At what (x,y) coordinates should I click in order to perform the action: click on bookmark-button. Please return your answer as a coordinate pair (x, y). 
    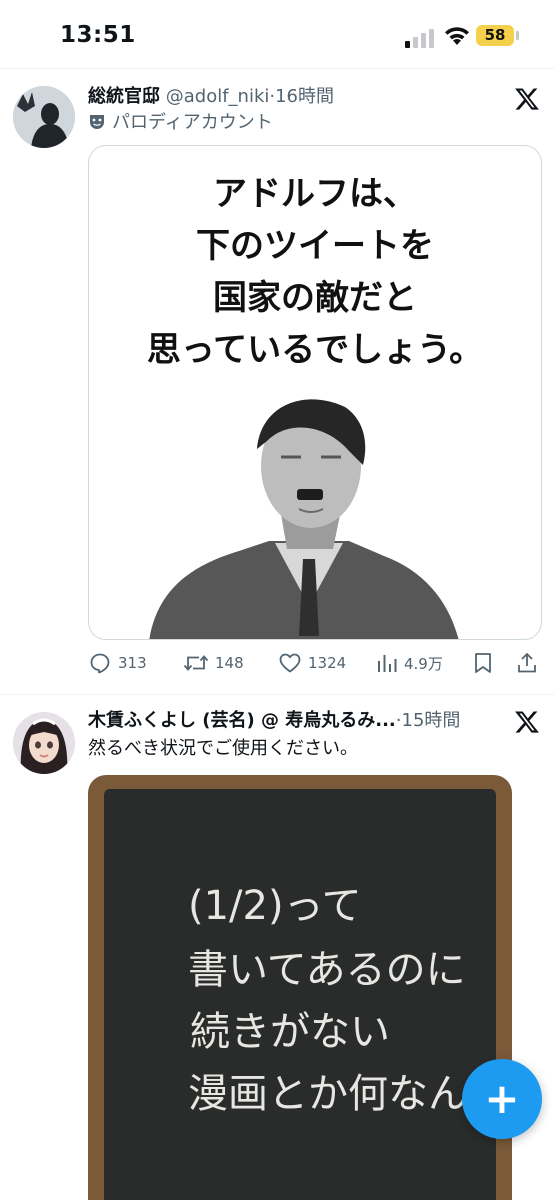
    Looking at the image, I should click on (483, 663).